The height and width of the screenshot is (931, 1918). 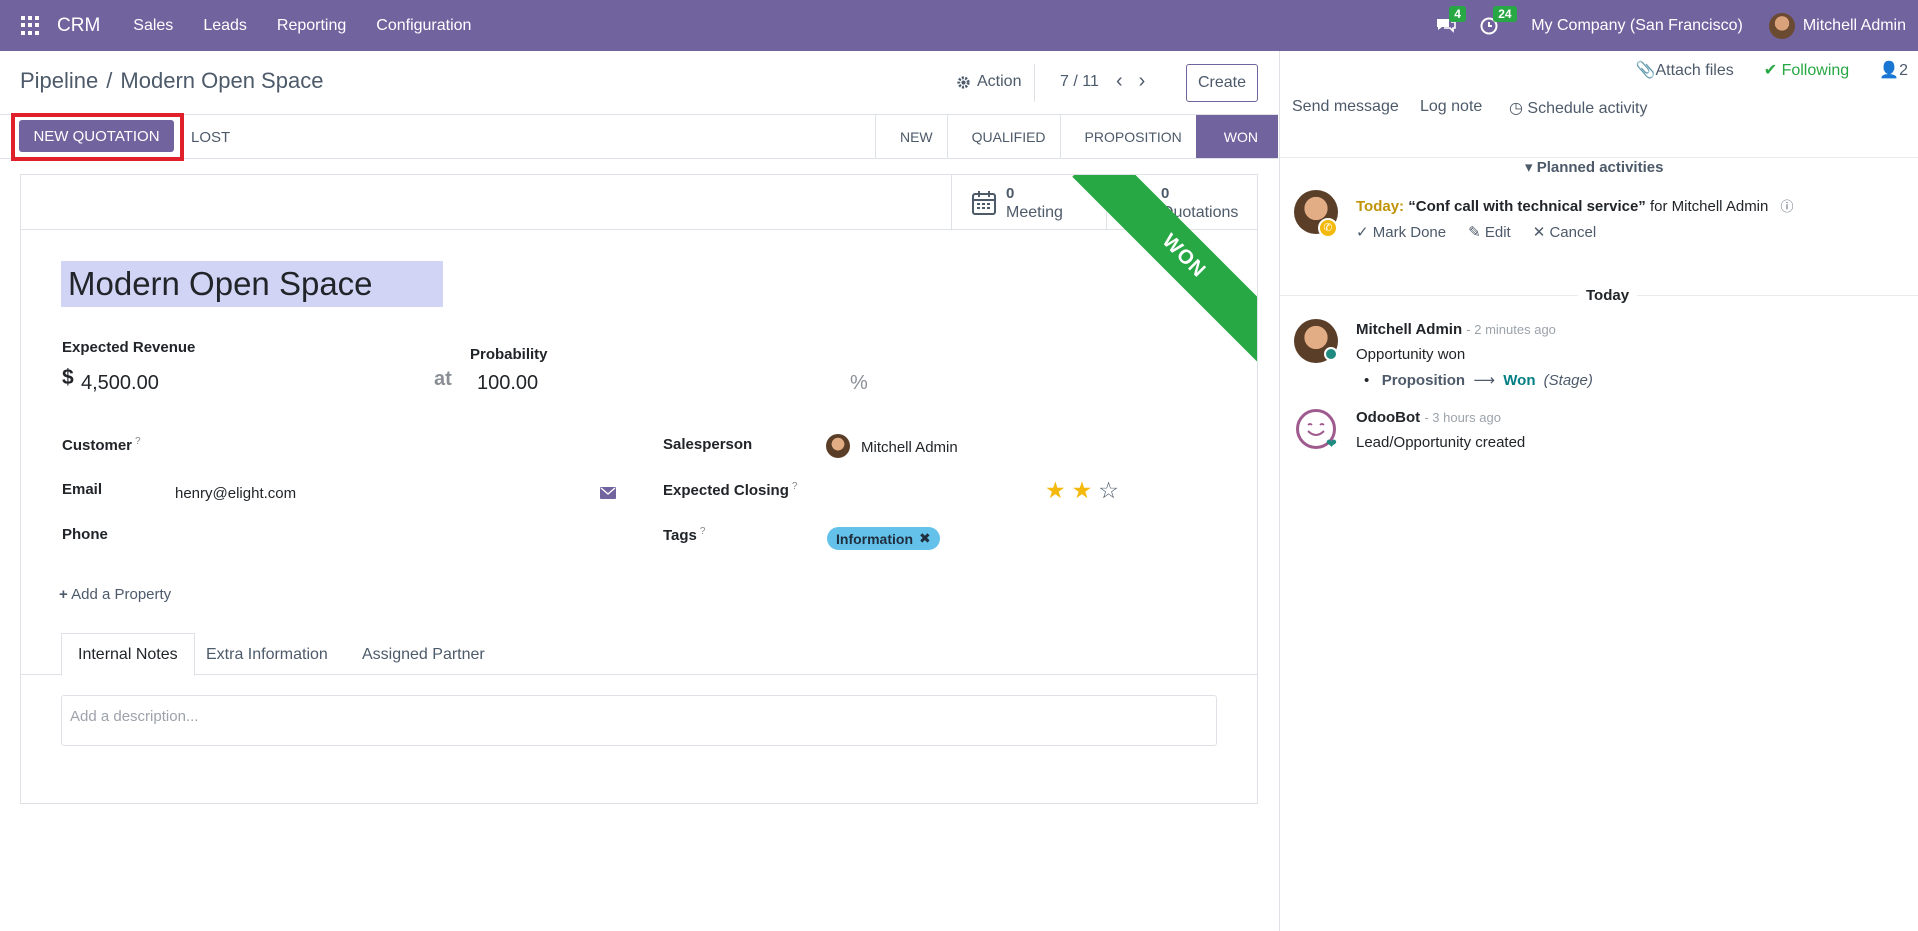 I want to click on gear-icon, so click(x=963, y=82).